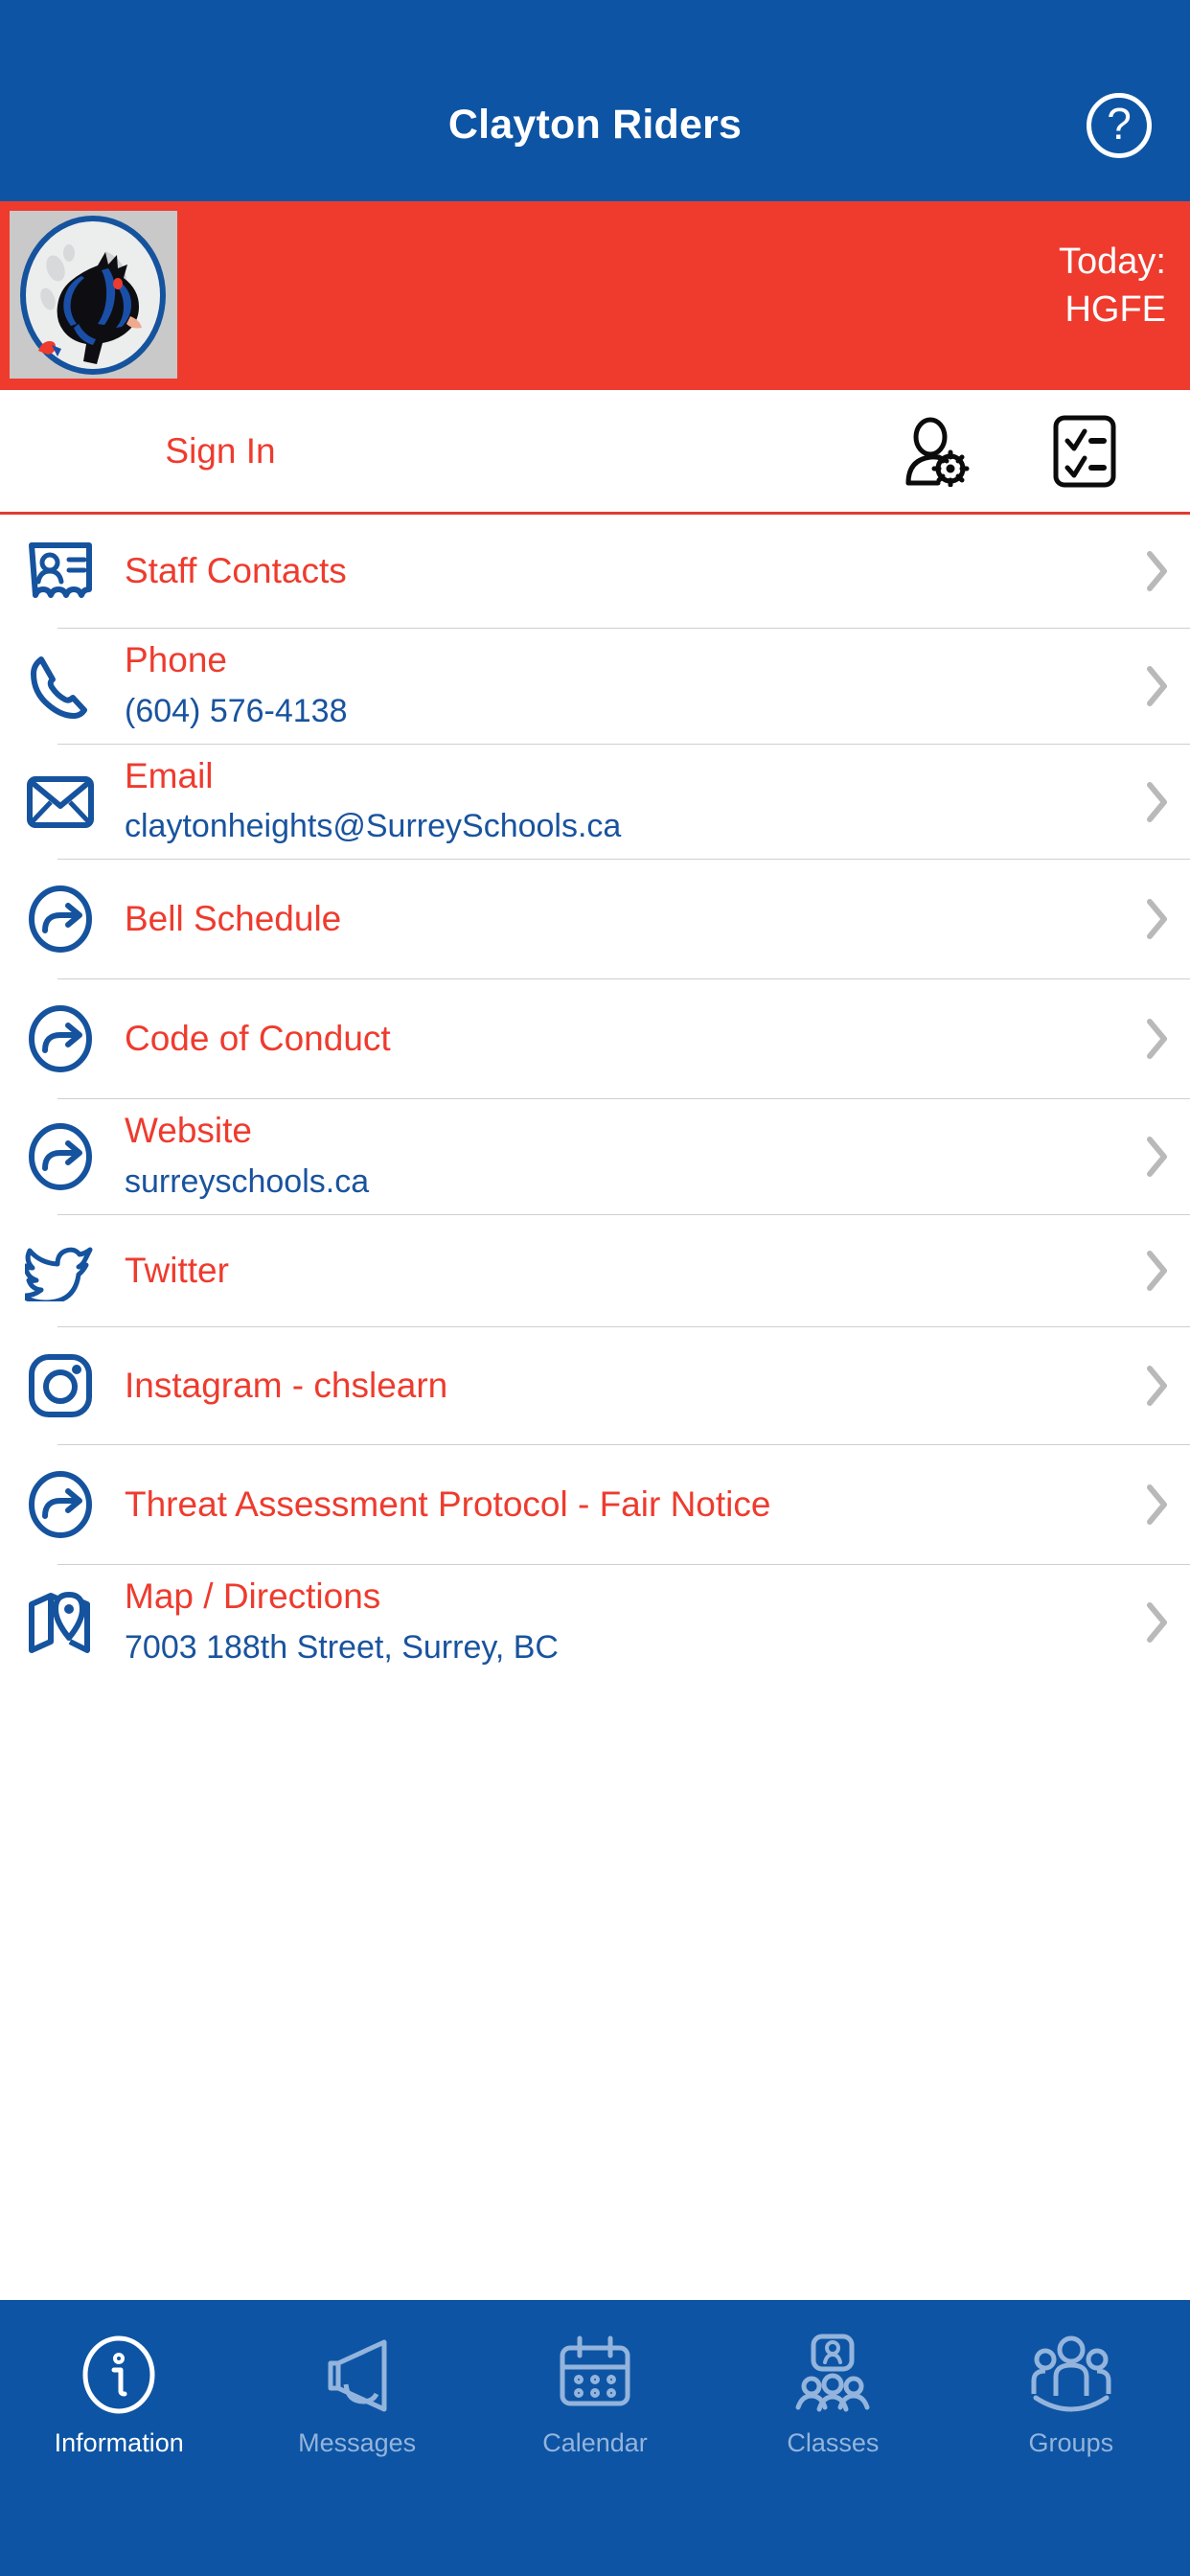 This screenshot has width=1190, height=2576. I want to click on twitter-icon, so click(60, 1271).